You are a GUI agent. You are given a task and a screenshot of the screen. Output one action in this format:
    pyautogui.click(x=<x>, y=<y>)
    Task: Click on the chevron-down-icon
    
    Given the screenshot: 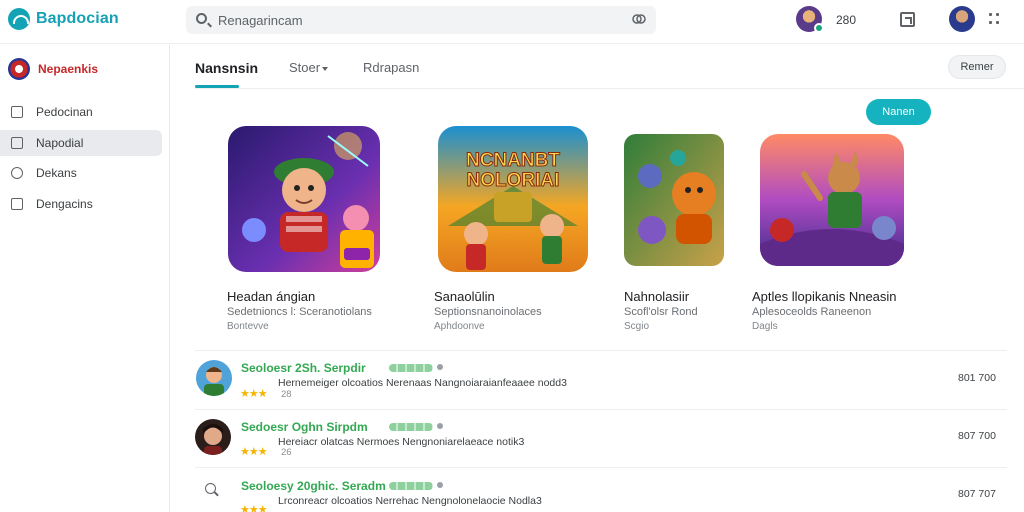 What is the action you would take?
    pyautogui.click(x=325, y=68)
    